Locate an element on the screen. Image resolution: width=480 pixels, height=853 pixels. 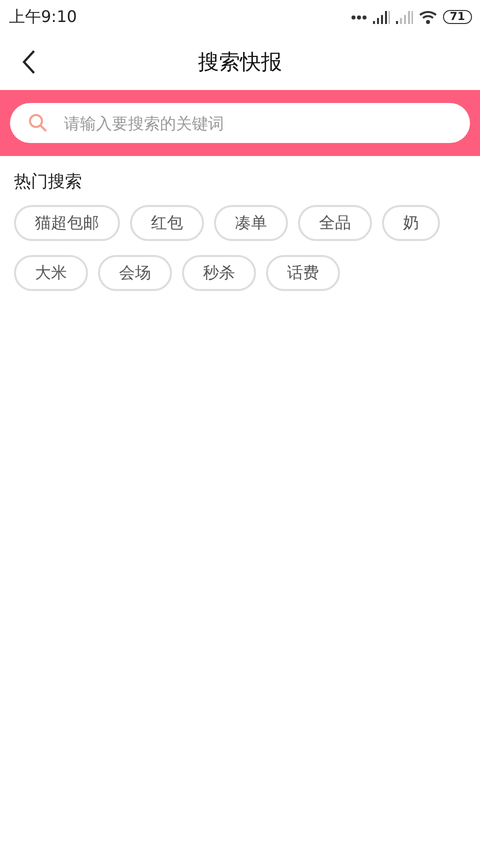
search-tag: 奶 is located at coordinates (411, 223).